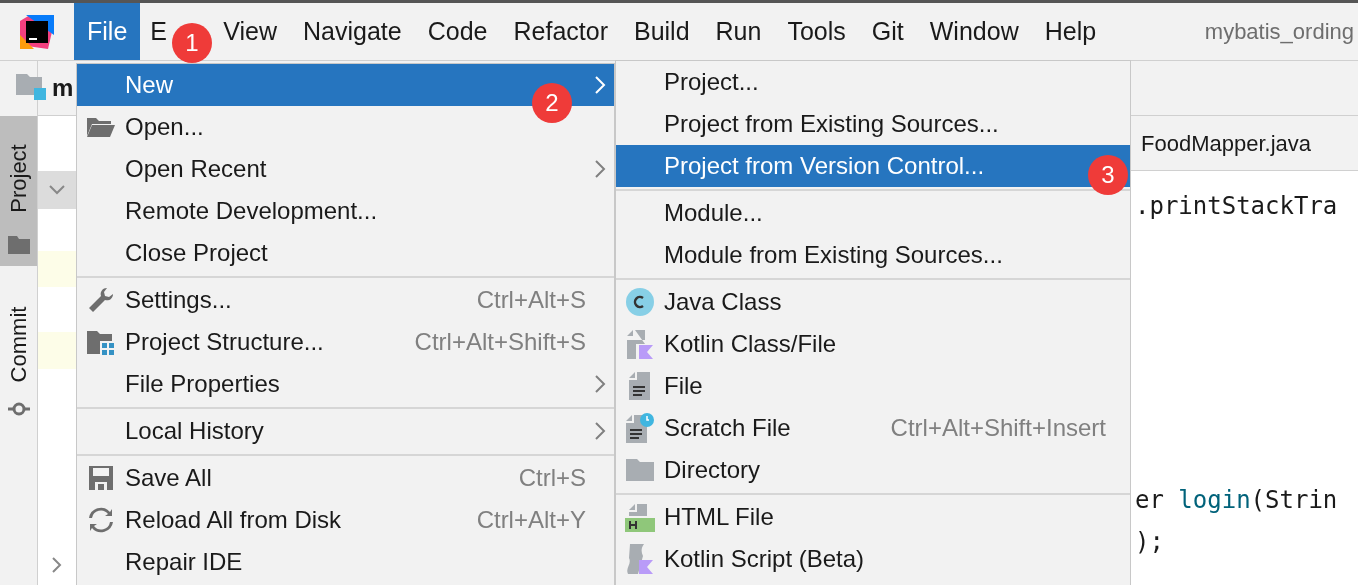 The width and height of the screenshot is (1358, 585). Describe the element at coordinates (531, 300) in the screenshot. I see `shortcut-label: Ctrl+Alt+S` at that location.